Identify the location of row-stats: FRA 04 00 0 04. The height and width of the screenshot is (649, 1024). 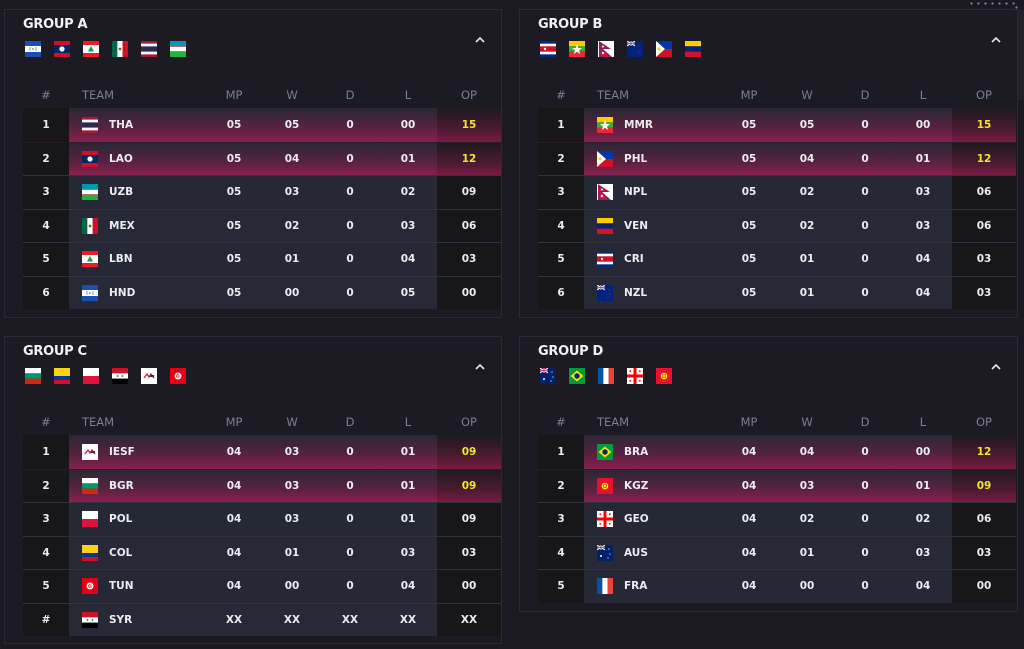
(768, 586).